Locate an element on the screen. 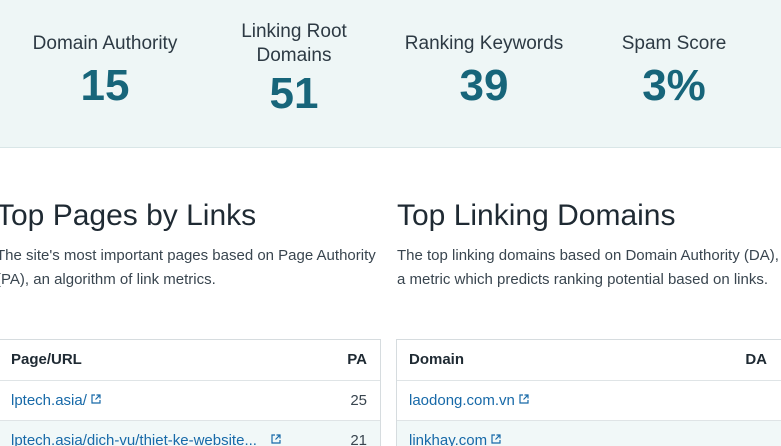 This screenshot has height=446, width=781. metric-value: 51 is located at coordinates (294, 93).